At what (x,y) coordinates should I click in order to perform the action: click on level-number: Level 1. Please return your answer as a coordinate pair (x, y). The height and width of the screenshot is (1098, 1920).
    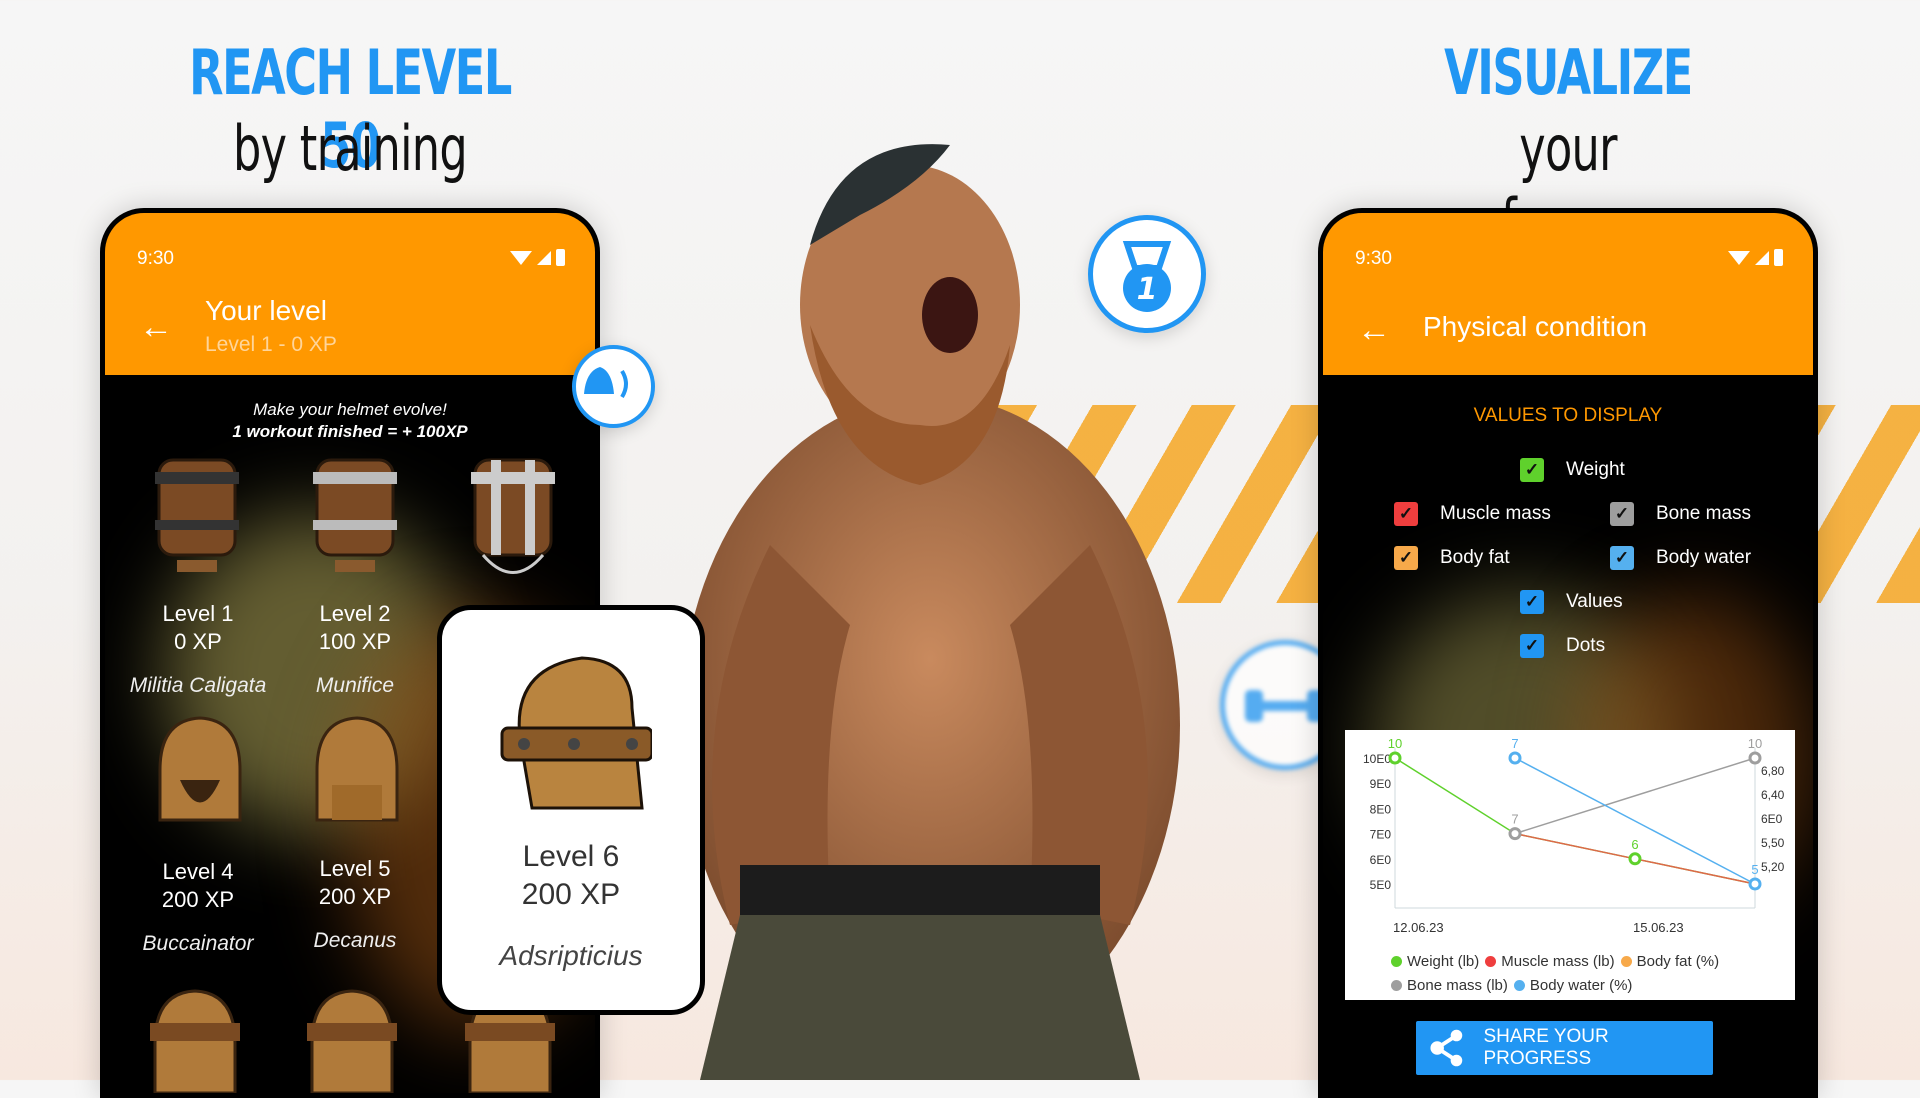
    Looking at the image, I should click on (198, 613).